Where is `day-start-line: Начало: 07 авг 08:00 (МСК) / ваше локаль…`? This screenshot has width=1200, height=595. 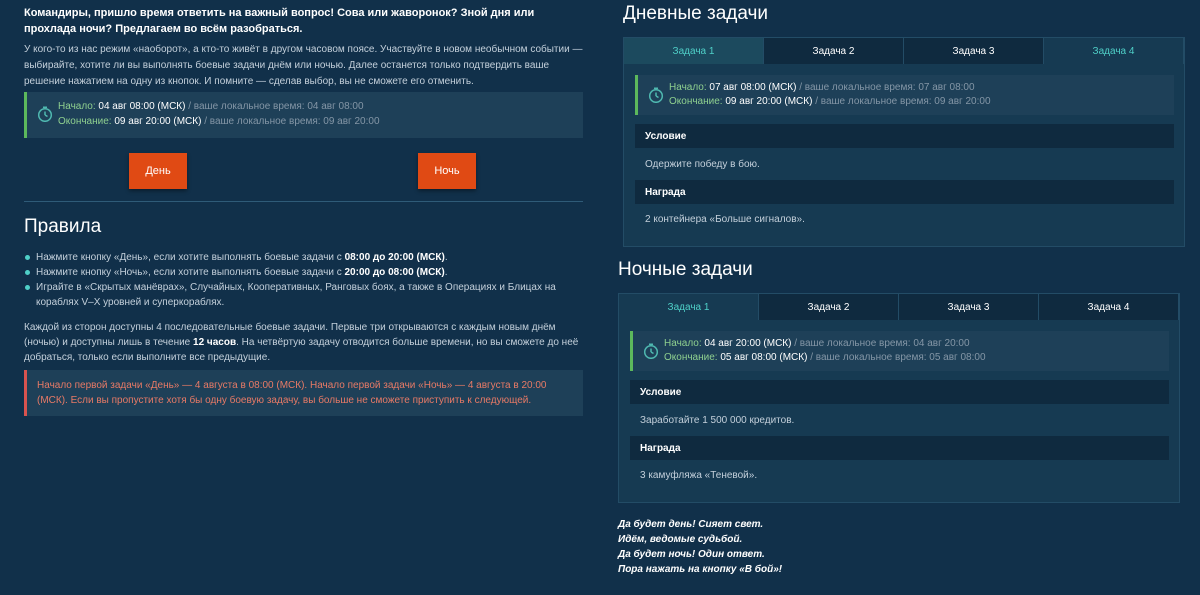 day-start-line: Начало: 07 авг 08:00 (МСК) / ваше локаль… is located at coordinates (822, 87).